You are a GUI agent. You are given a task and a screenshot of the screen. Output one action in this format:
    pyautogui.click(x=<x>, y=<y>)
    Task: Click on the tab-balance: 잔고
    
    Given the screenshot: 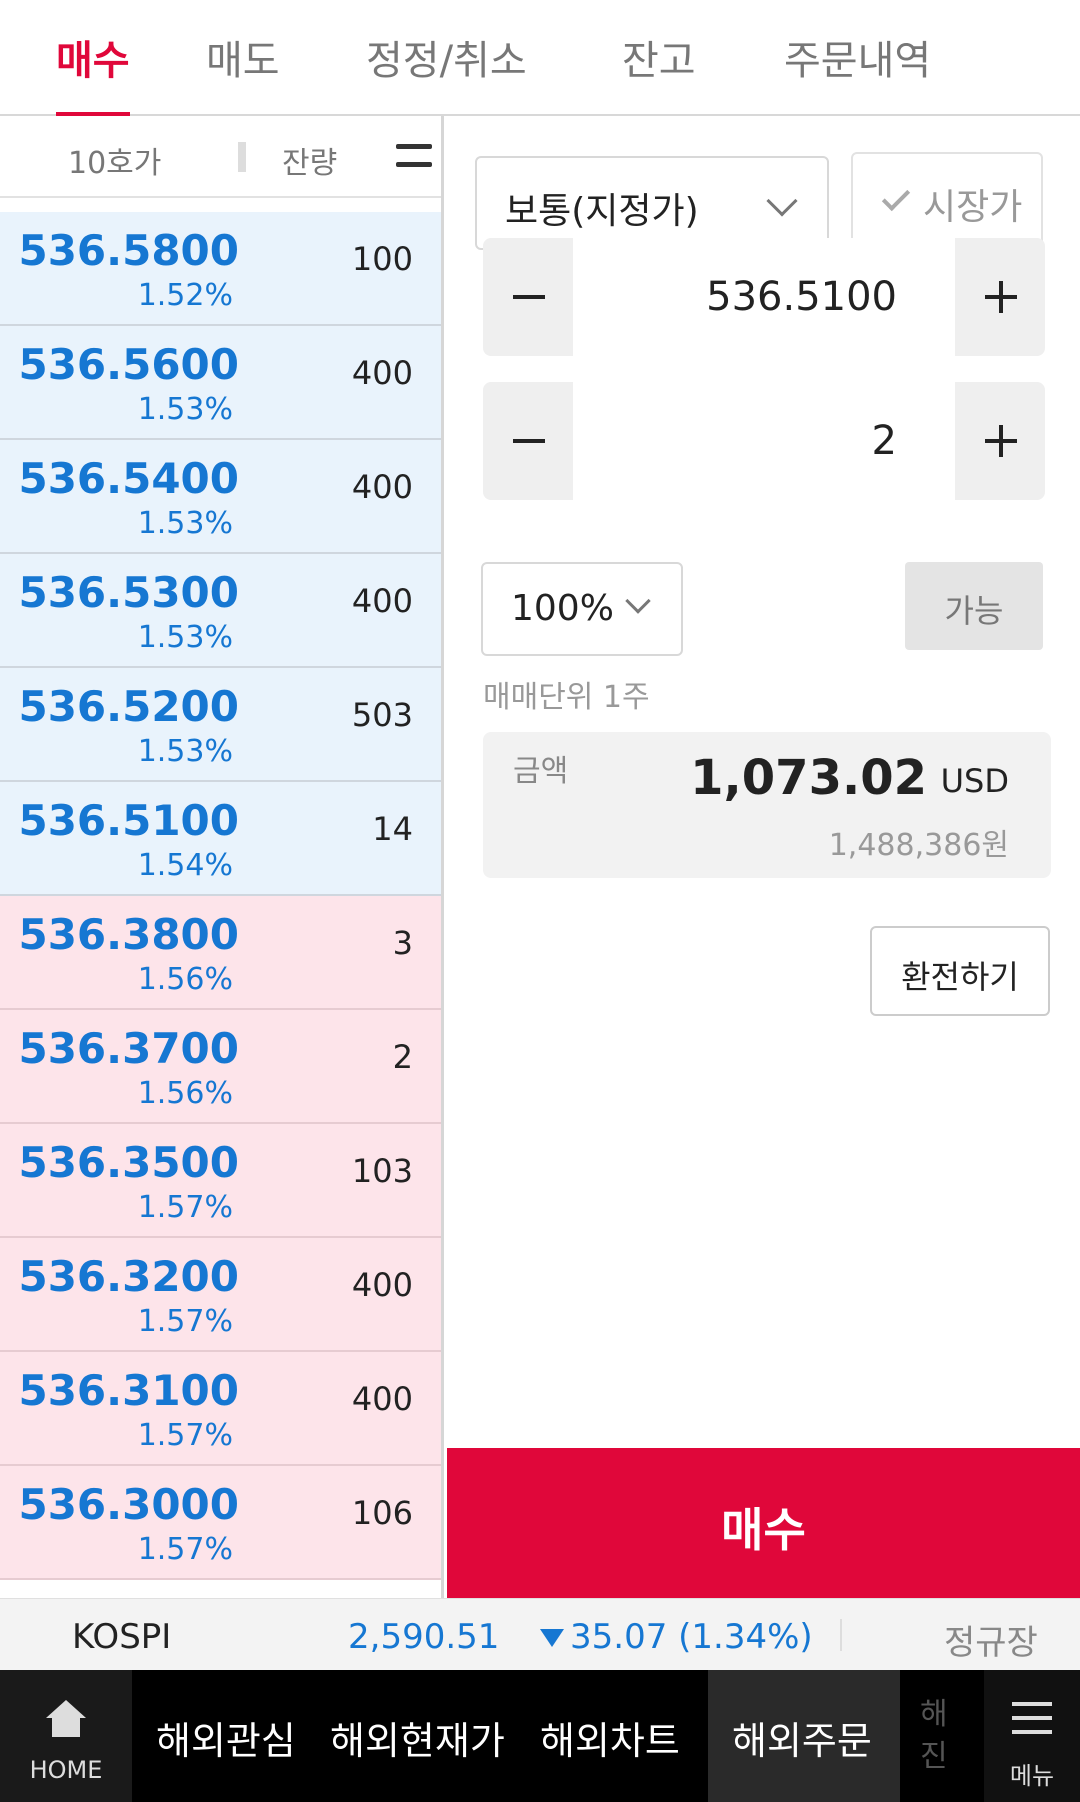 What is the action you would take?
    pyautogui.click(x=659, y=72)
    